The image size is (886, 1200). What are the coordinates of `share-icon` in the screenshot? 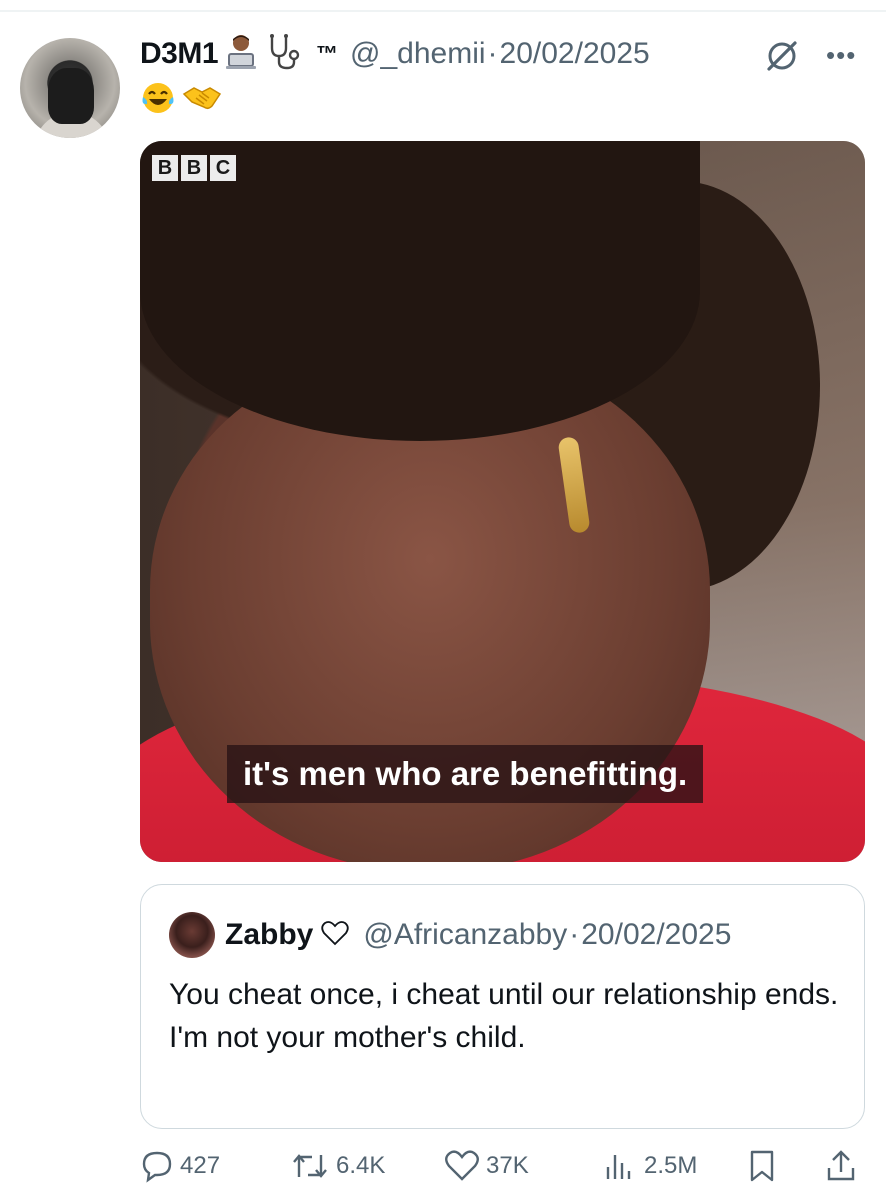 It's located at (841, 1166).